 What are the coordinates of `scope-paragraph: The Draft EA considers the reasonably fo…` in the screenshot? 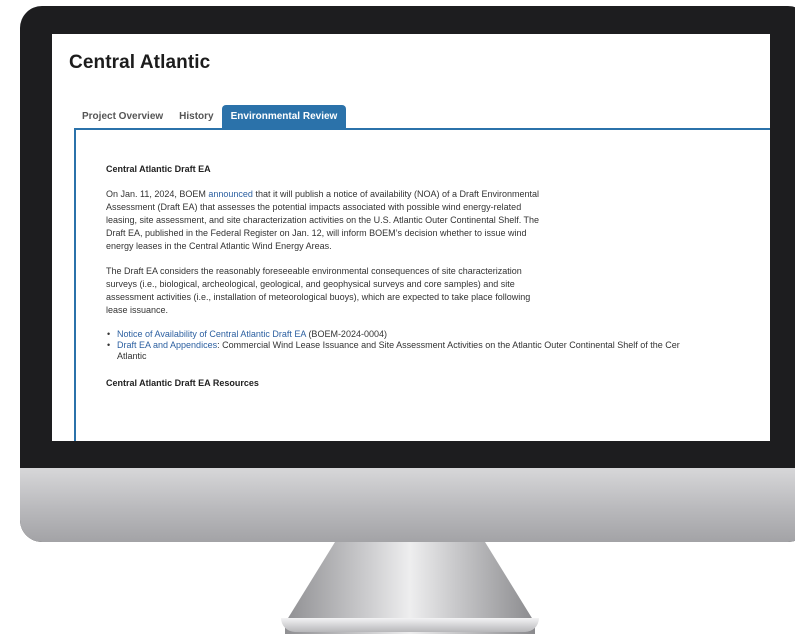 It's located at (438, 291).